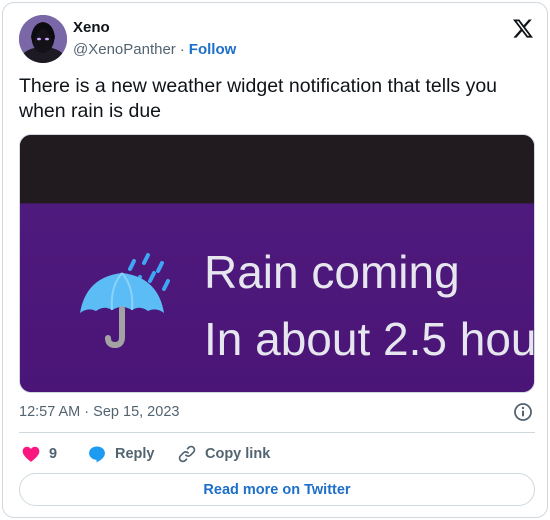 Image resolution: width=550 pixels, height=520 pixels. I want to click on link-icon, so click(187, 454).